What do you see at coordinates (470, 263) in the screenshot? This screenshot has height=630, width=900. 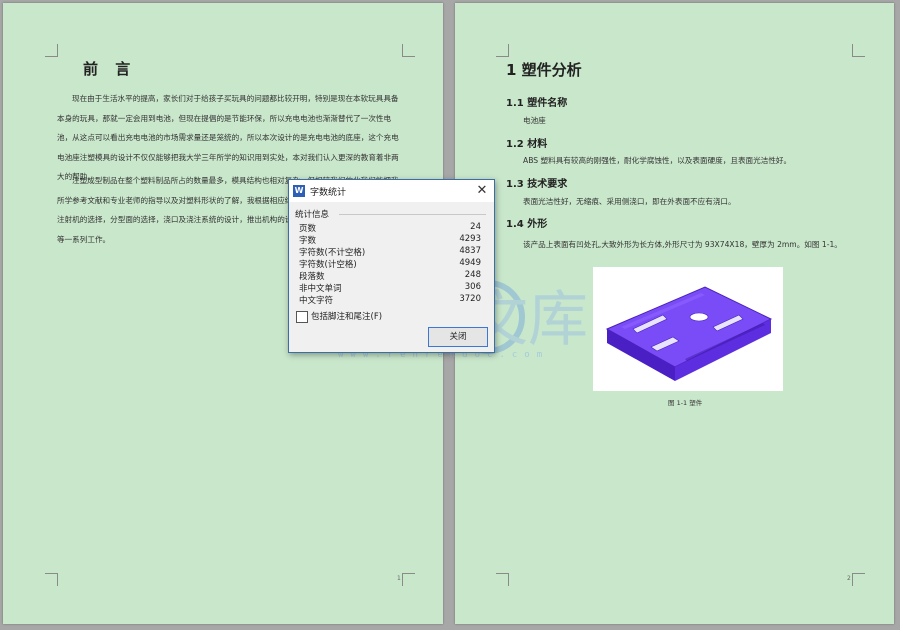 I see `stat-value-chars-with-spaces: 4949` at bounding box center [470, 263].